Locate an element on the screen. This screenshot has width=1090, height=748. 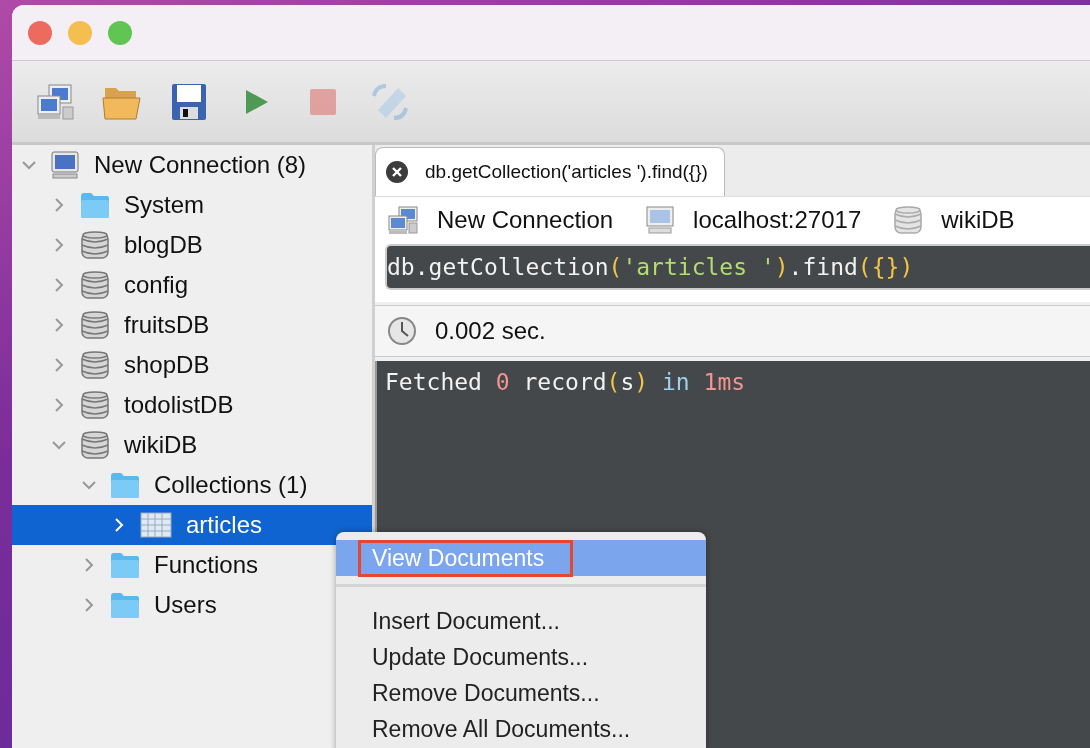
tree-item: blogDB is located at coordinates (192, 245).